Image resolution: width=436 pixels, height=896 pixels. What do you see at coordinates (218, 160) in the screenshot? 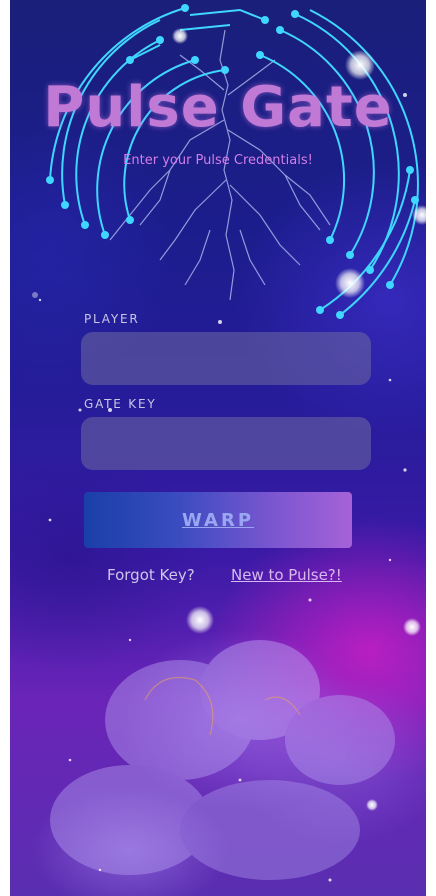
I see `app-subtitle: Enter your Pulse Credentials!` at bounding box center [218, 160].